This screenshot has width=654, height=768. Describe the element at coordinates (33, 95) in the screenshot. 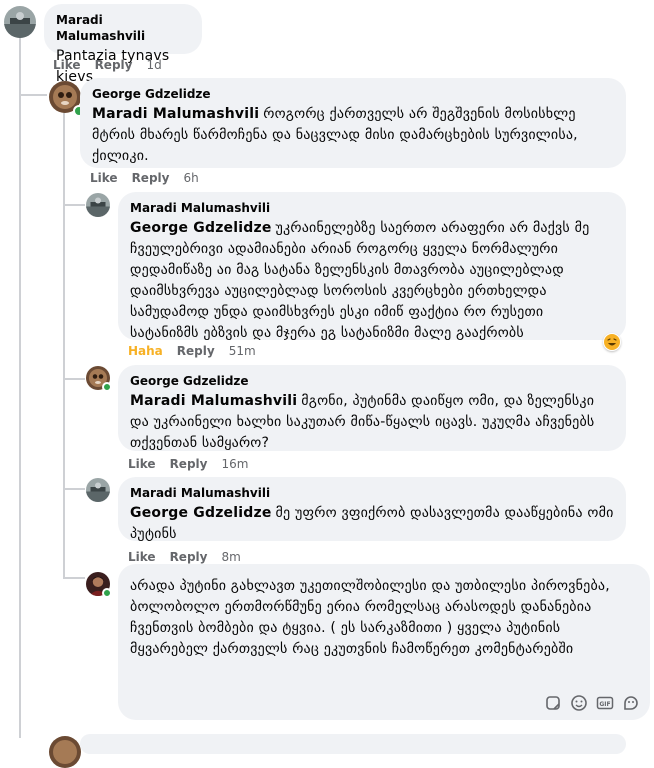

I see `thread-line-reply1` at that location.